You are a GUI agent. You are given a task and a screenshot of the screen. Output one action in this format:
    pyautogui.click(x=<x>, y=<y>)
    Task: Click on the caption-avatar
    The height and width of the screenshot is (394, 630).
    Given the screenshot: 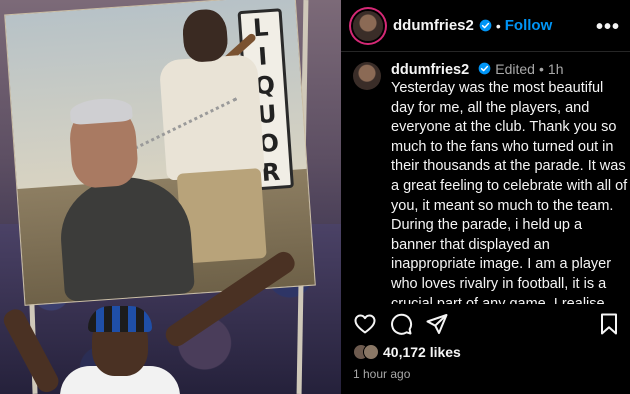 What is the action you would take?
    pyautogui.click(x=367, y=76)
    